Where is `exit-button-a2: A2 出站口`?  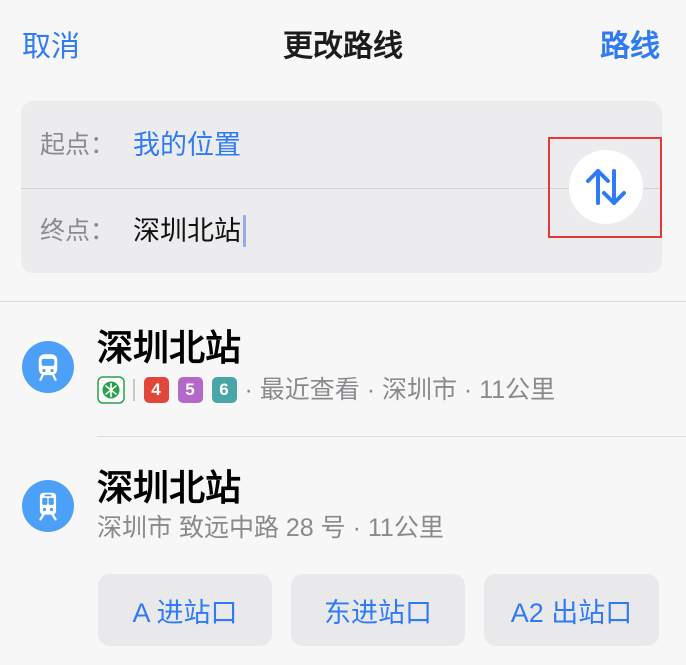
exit-button-a2: A2 出站口 is located at coordinates (571, 610).